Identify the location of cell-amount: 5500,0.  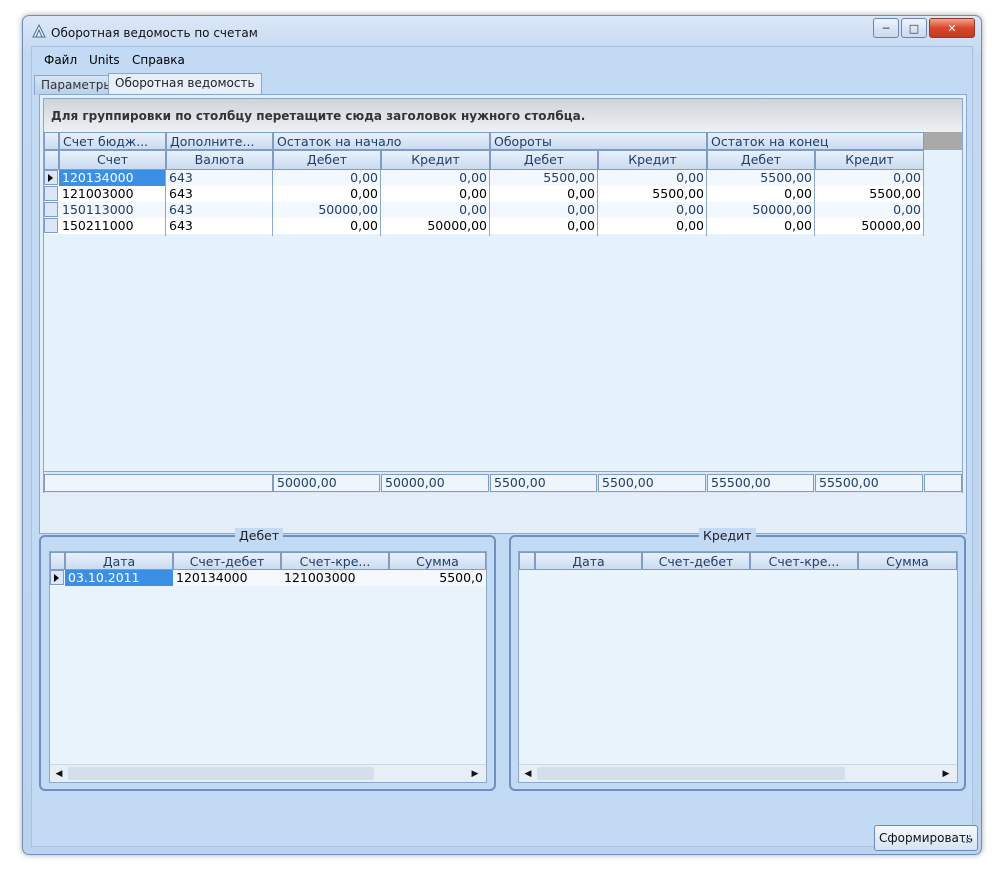
(437, 578).